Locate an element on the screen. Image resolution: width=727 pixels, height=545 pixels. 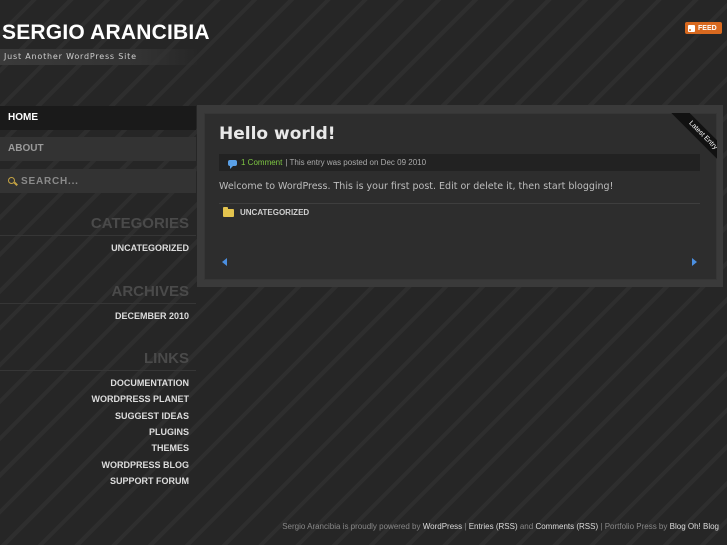
search-input is located at coordinates (106, 181).